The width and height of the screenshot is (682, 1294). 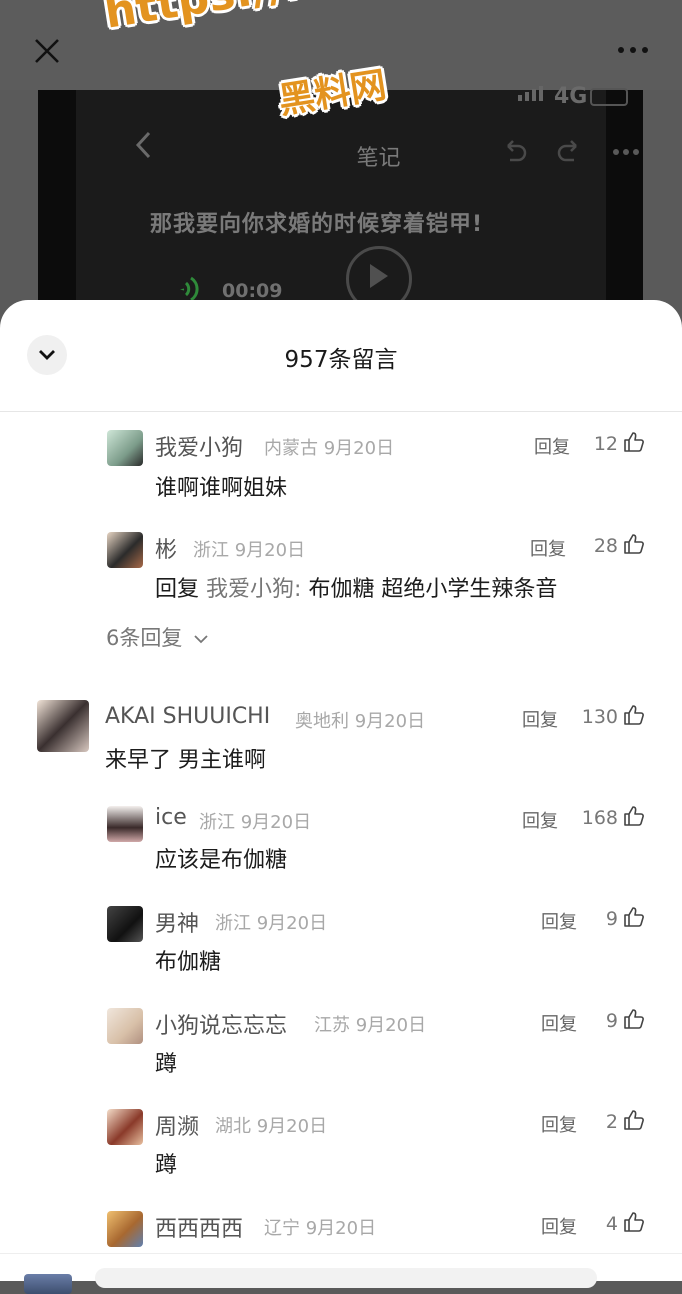 I want to click on undo-icon, so click(x=517, y=151).